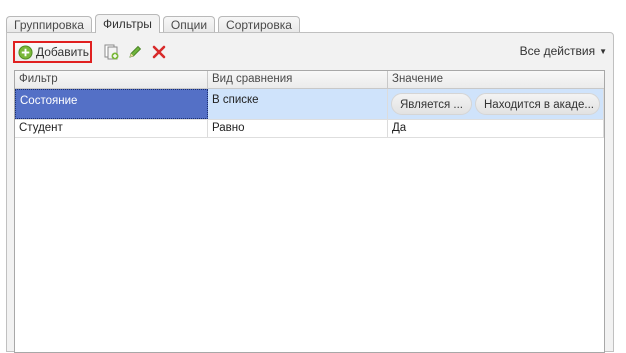 This screenshot has width=626, height=353. I want to click on delete-x-icon, so click(159, 52).